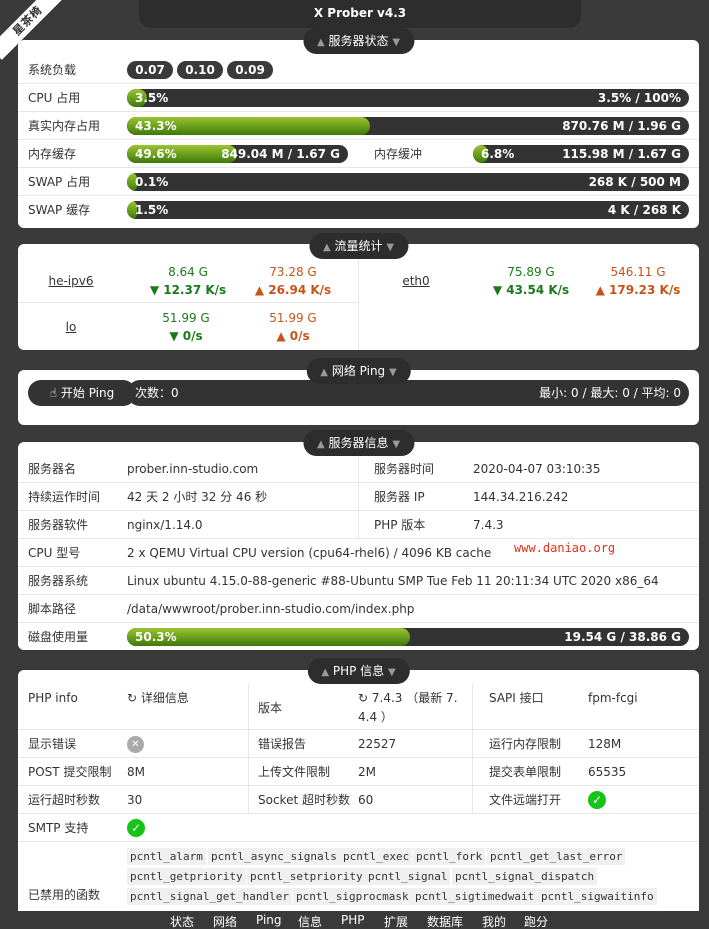  What do you see at coordinates (597, 896) in the screenshot?
I see `disabled-function: pcntl_sigwaitinfo` at bounding box center [597, 896].